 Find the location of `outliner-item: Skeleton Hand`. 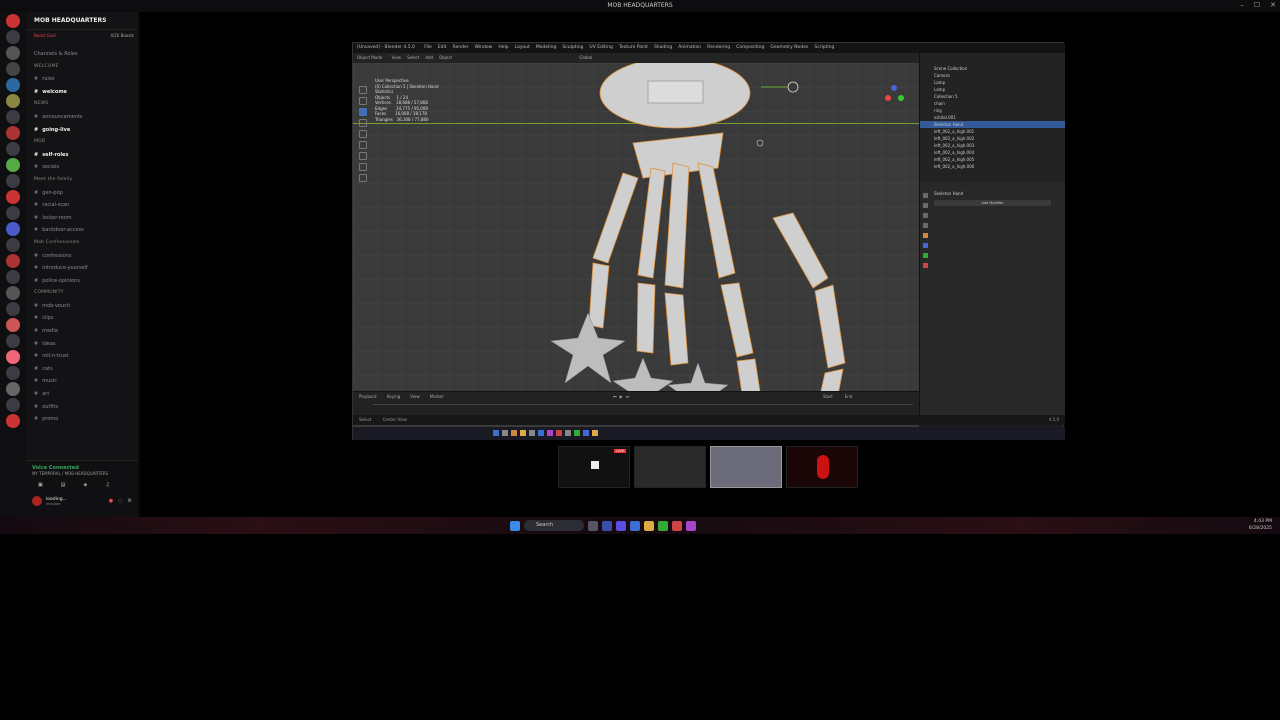

outliner-item: Skeleton Hand is located at coordinates (992, 124).